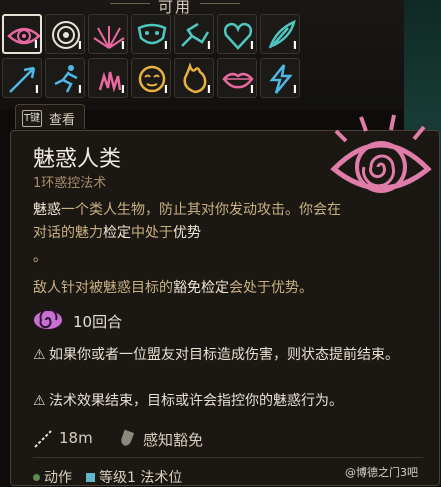 This screenshot has width=441, height=487. Describe the element at coordinates (141, 478) in the screenshot. I see `spell-slot-cost: 等级1 法术位` at that location.